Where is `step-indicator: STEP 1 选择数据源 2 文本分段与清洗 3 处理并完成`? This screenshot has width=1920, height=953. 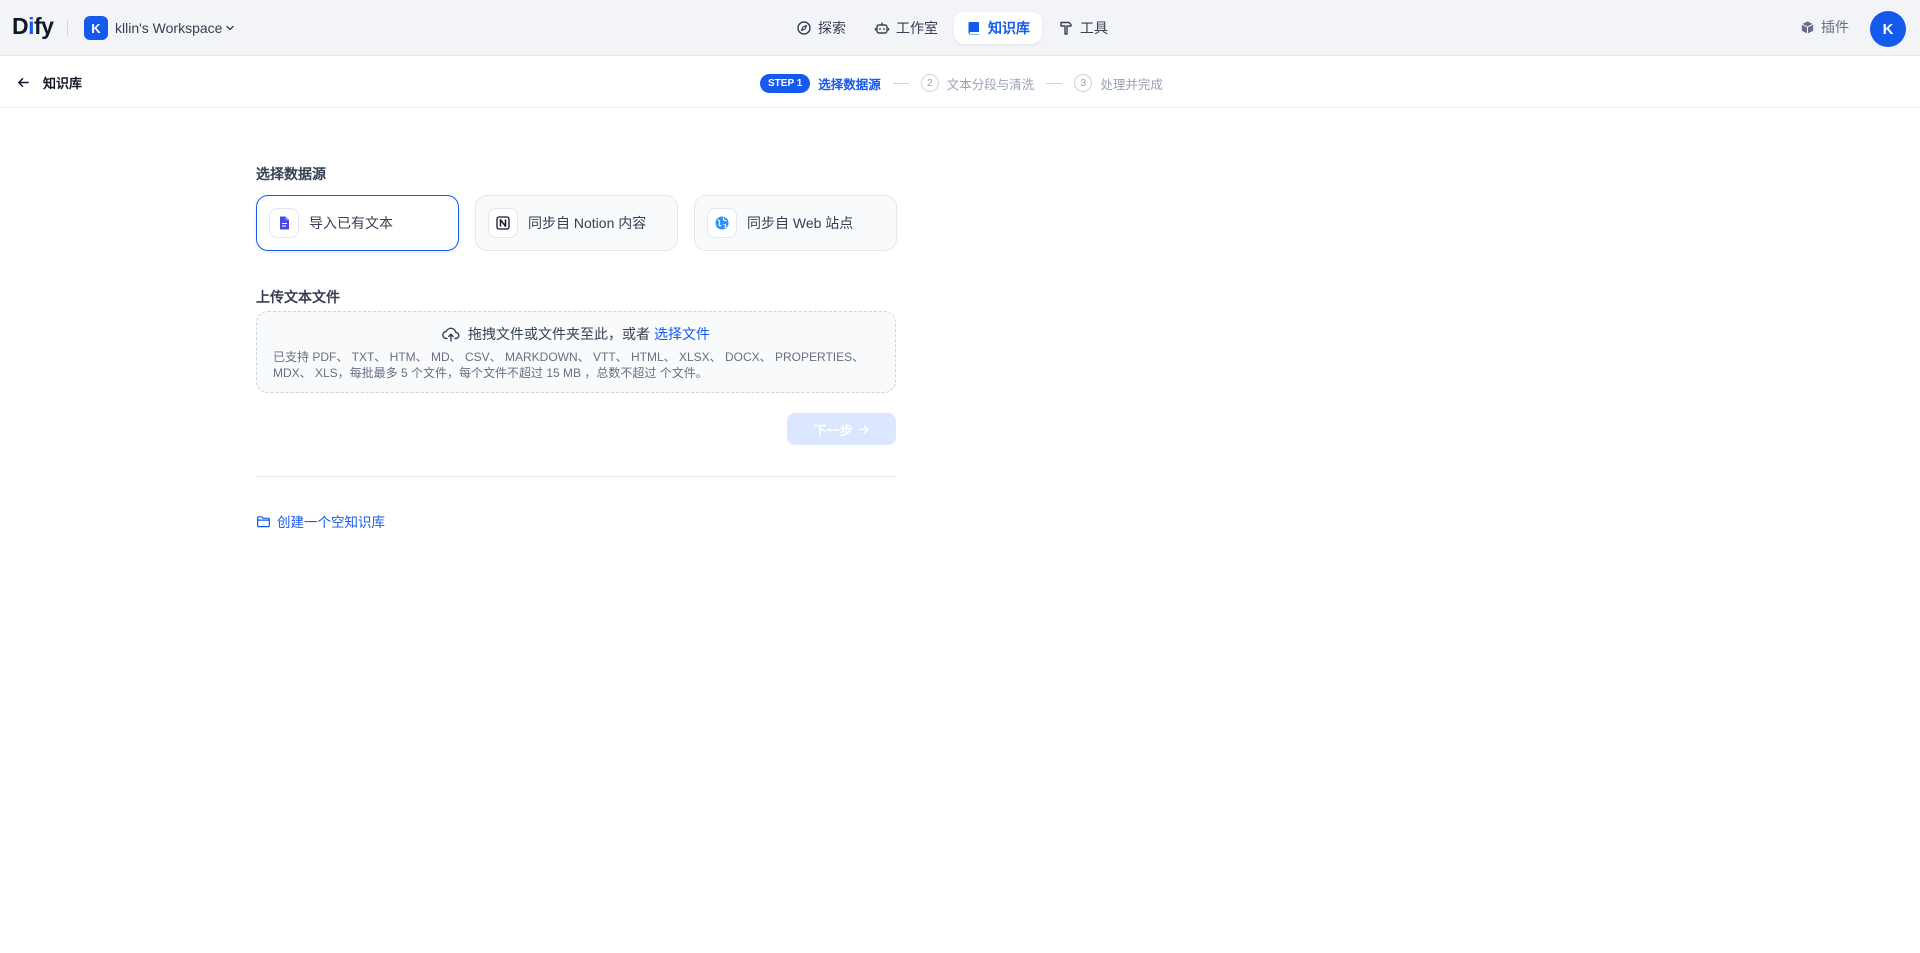
step-indicator: STEP 1 选择数据源 2 文本分段与清洗 3 处理并完成 is located at coordinates (961, 83).